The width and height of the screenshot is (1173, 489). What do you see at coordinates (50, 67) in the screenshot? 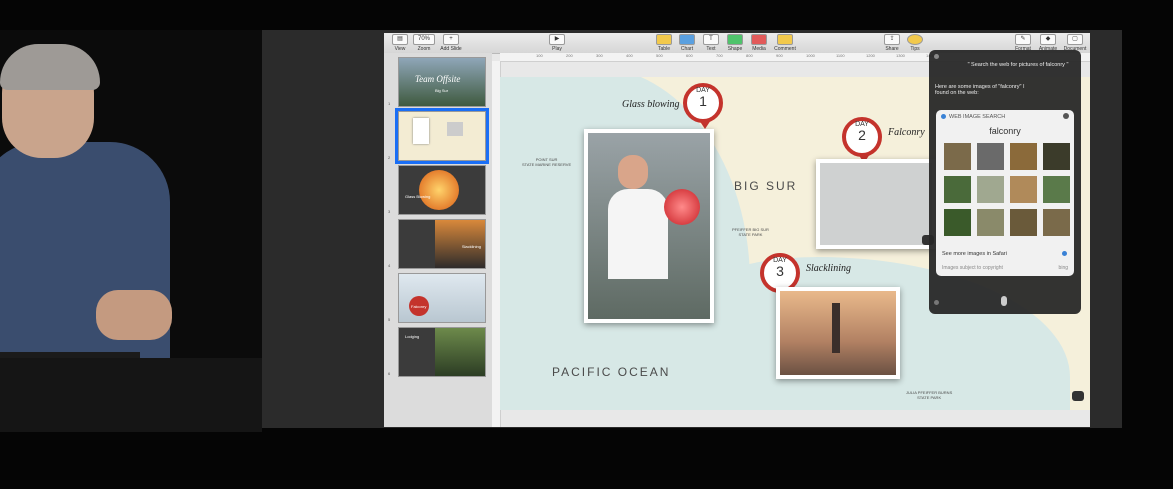
I see `presenter-hair` at bounding box center [50, 67].